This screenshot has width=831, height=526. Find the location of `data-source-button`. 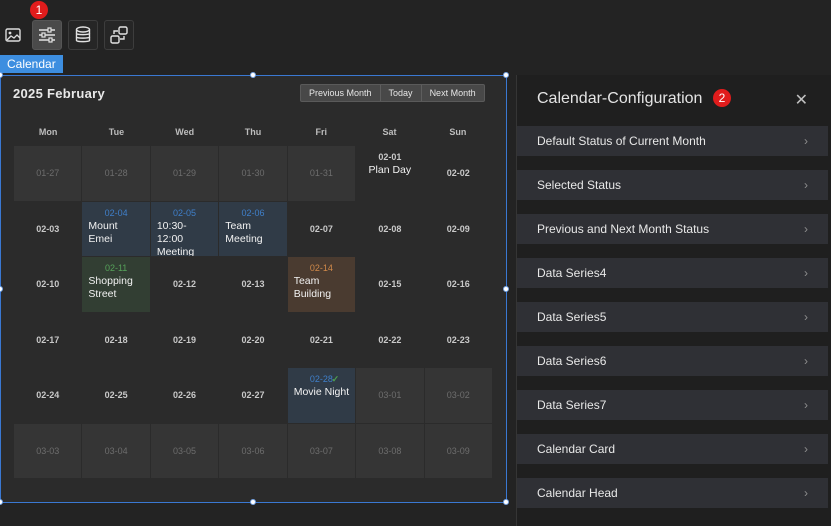

data-source-button is located at coordinates (83, 35).